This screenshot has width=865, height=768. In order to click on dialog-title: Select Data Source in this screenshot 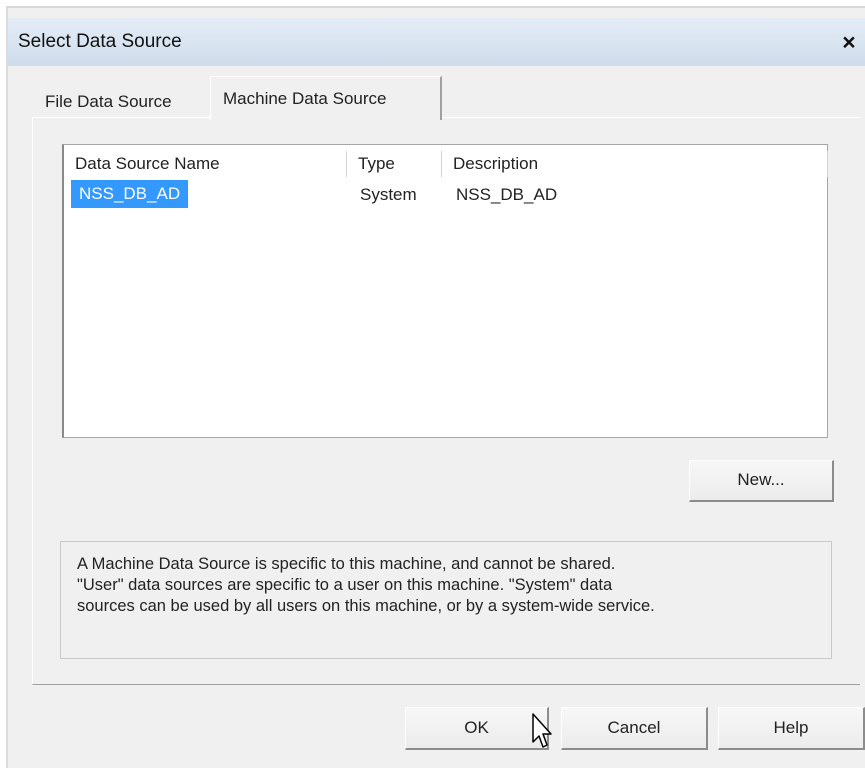, I will do `click(100, 41)`.